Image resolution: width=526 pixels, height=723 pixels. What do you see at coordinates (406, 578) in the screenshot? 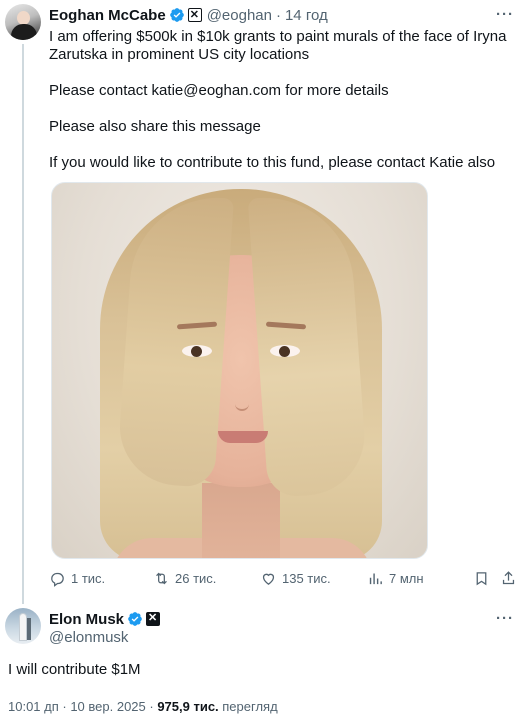
I see `views-count: 7 млн` at bounding box center [406, 578].